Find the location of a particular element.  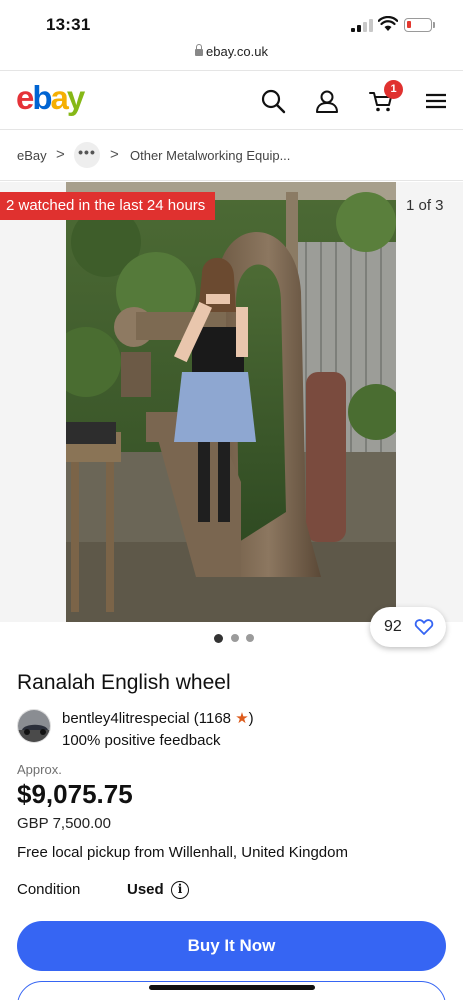

ebay-logo: ebay is located at coordinates (50, 98).